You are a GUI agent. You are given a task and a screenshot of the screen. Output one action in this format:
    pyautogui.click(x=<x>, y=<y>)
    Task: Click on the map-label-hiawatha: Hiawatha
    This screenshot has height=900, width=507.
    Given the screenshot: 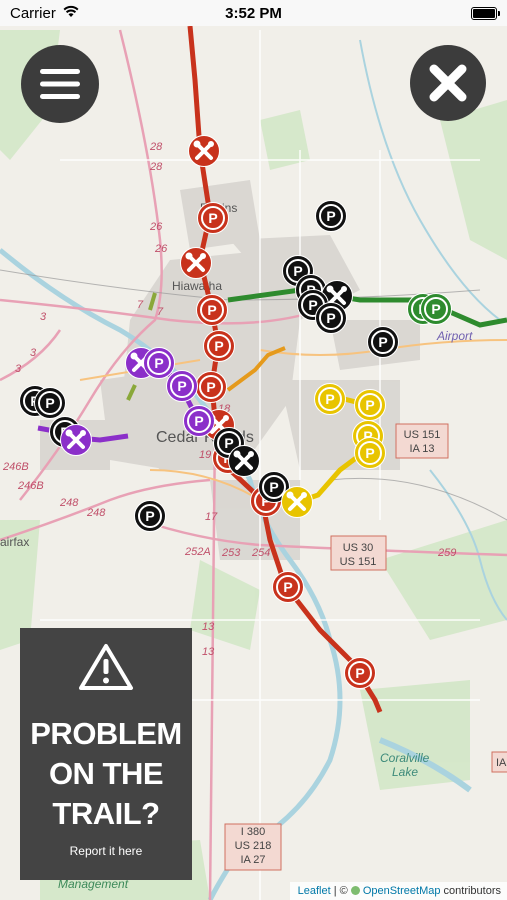 What is the action you would take?
    pyautogui.click(x=197, y=286)
    